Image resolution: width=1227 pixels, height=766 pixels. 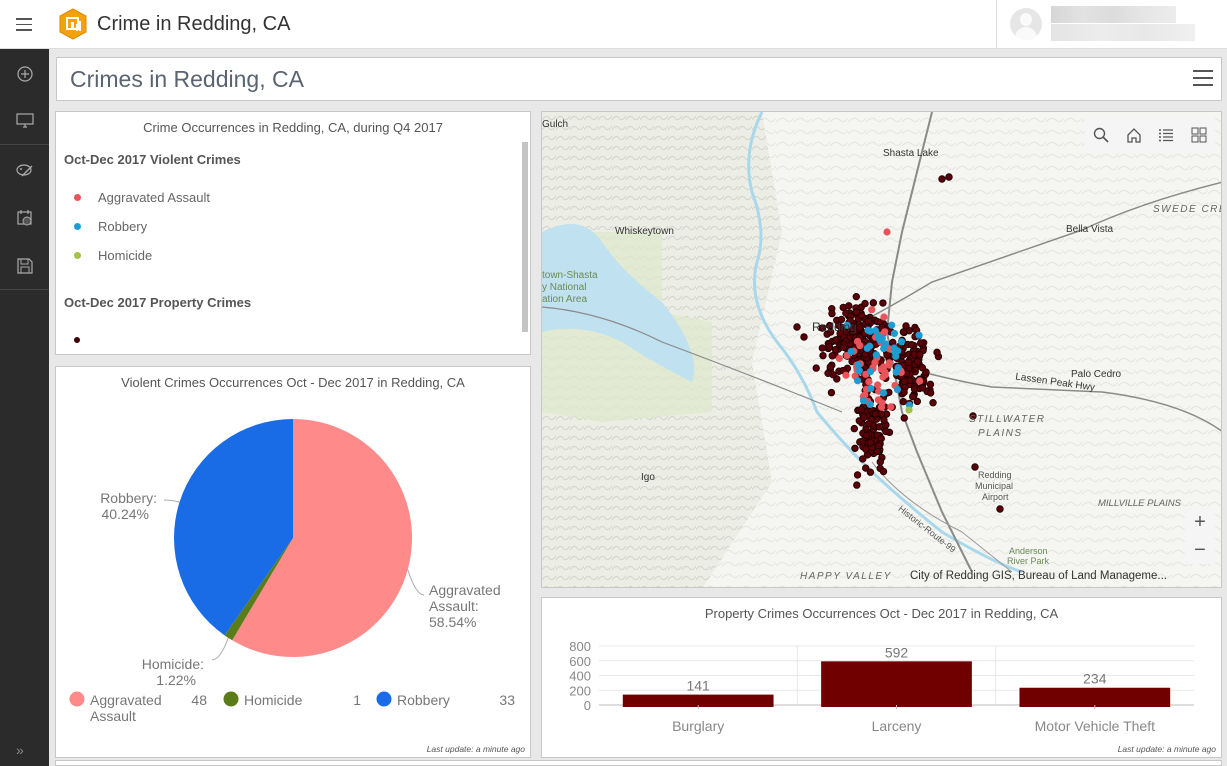 What do you see at coordinates (1026, 24) in the screenshot?
I see `avatar` at bounding box center [1026, 24].